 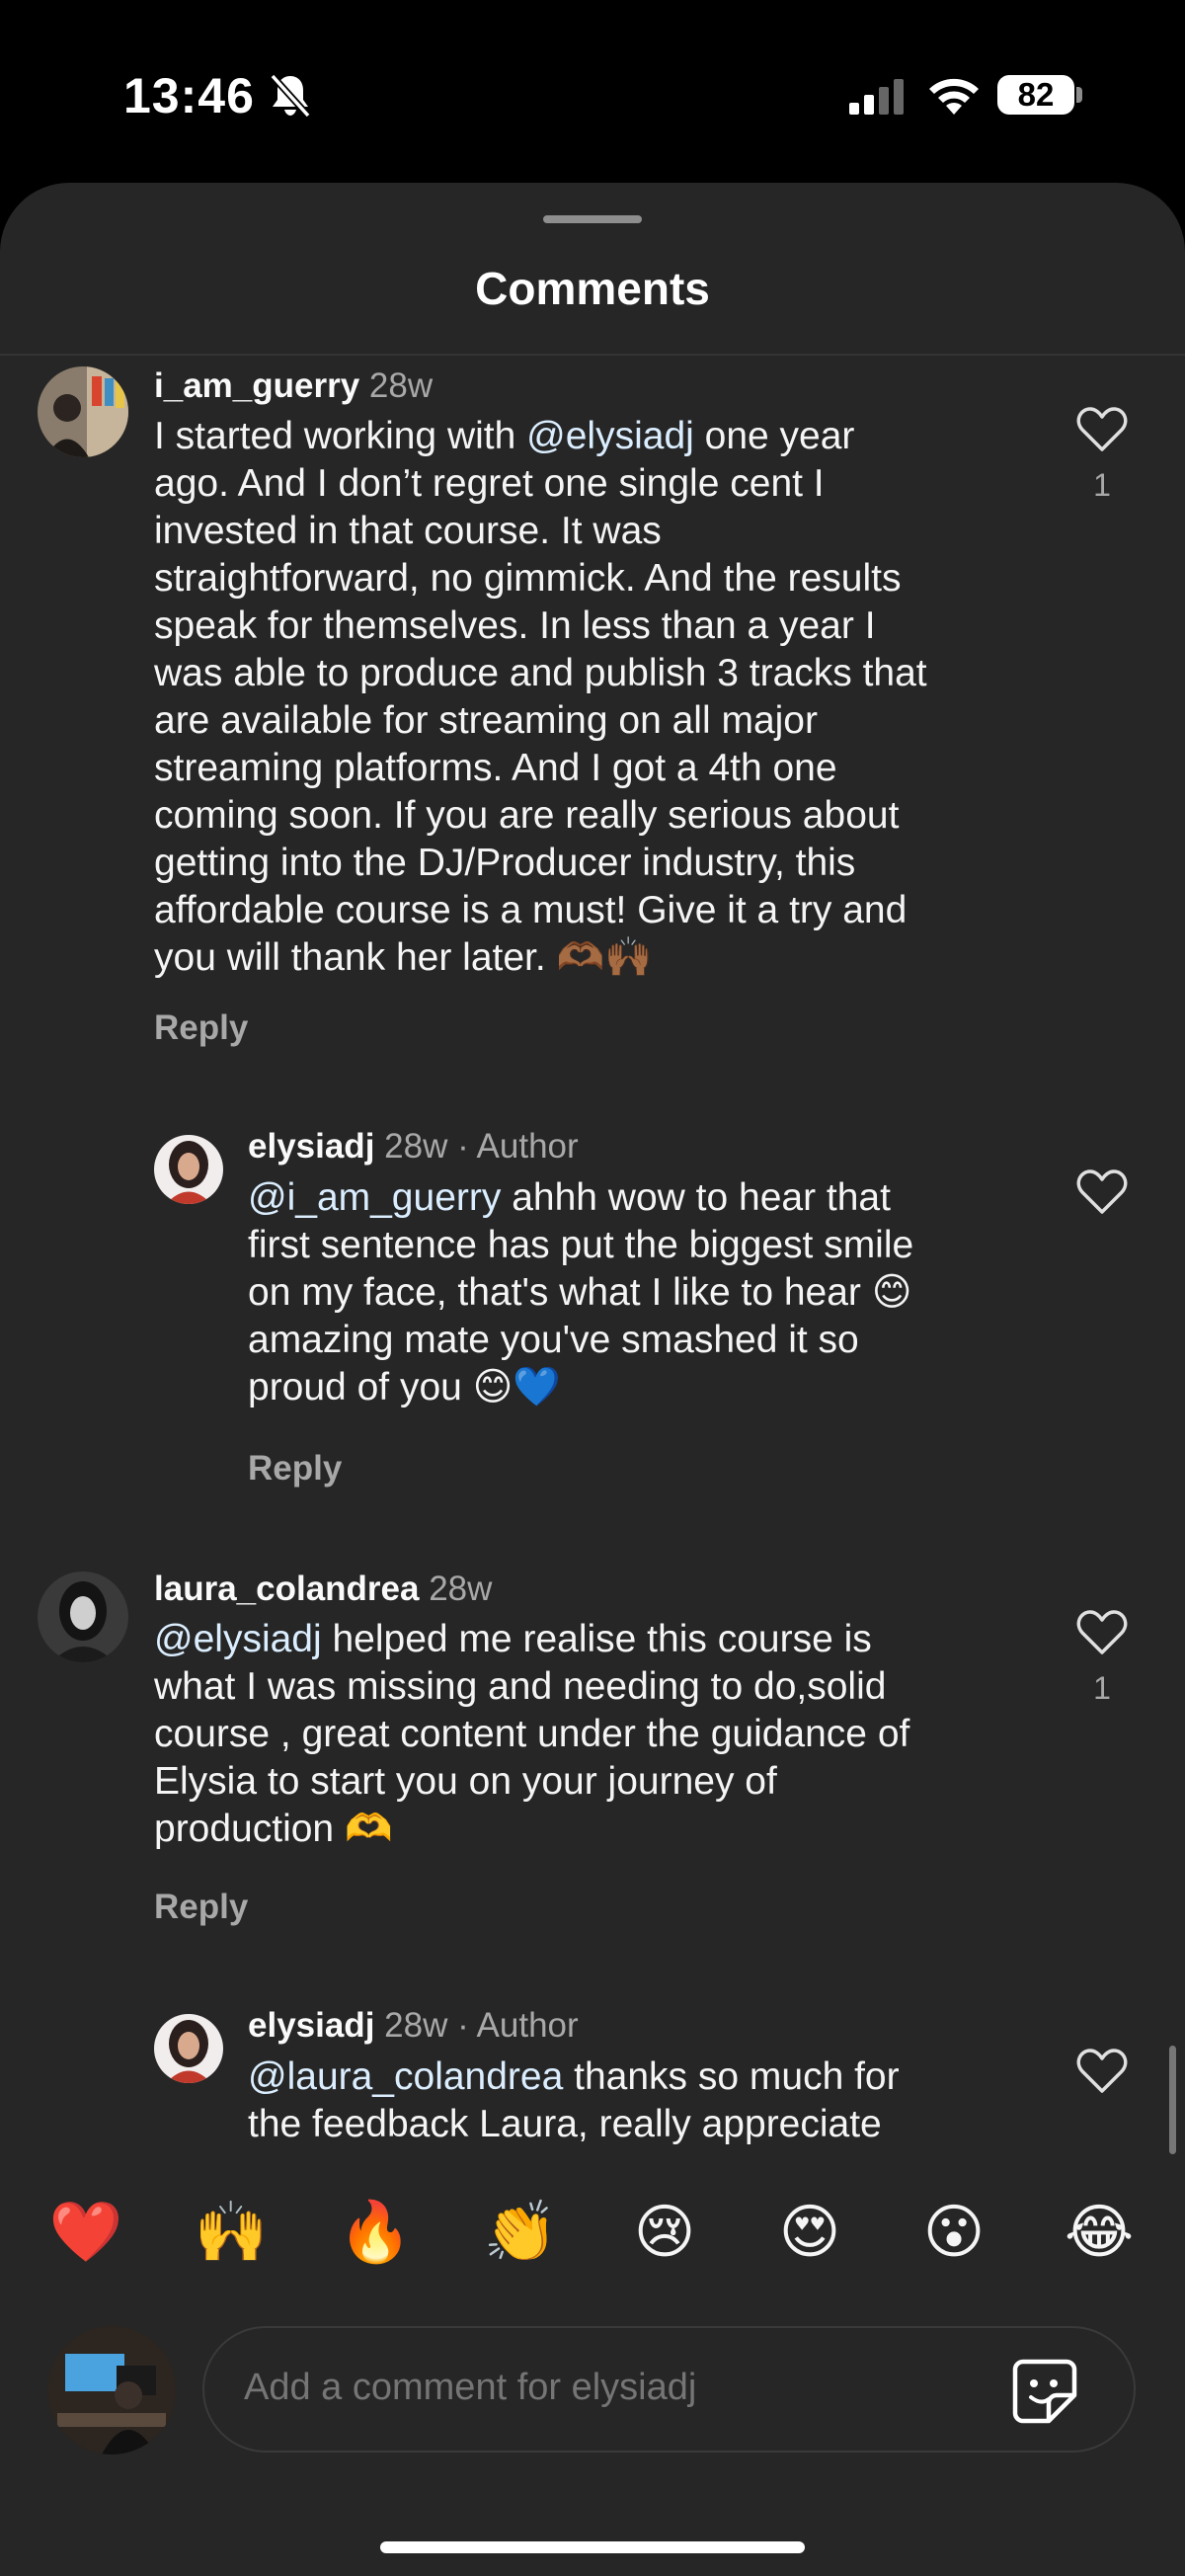 What do you see at coordinates (592, 2234) in the screenshot?
I see `emoji-quick-bar: ❤️ 🙌 🔥 👏 😢 😍 😮 😂` at bounding box center [592, 2234].